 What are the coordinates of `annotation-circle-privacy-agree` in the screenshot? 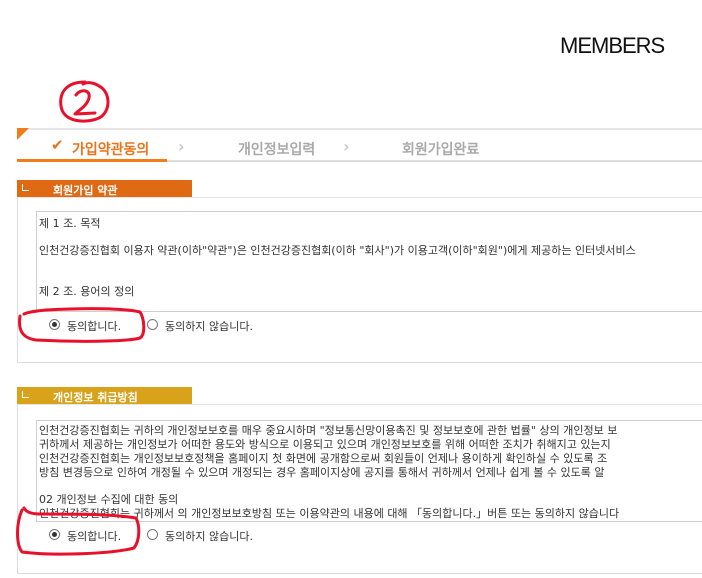 It's located at (78, 531).